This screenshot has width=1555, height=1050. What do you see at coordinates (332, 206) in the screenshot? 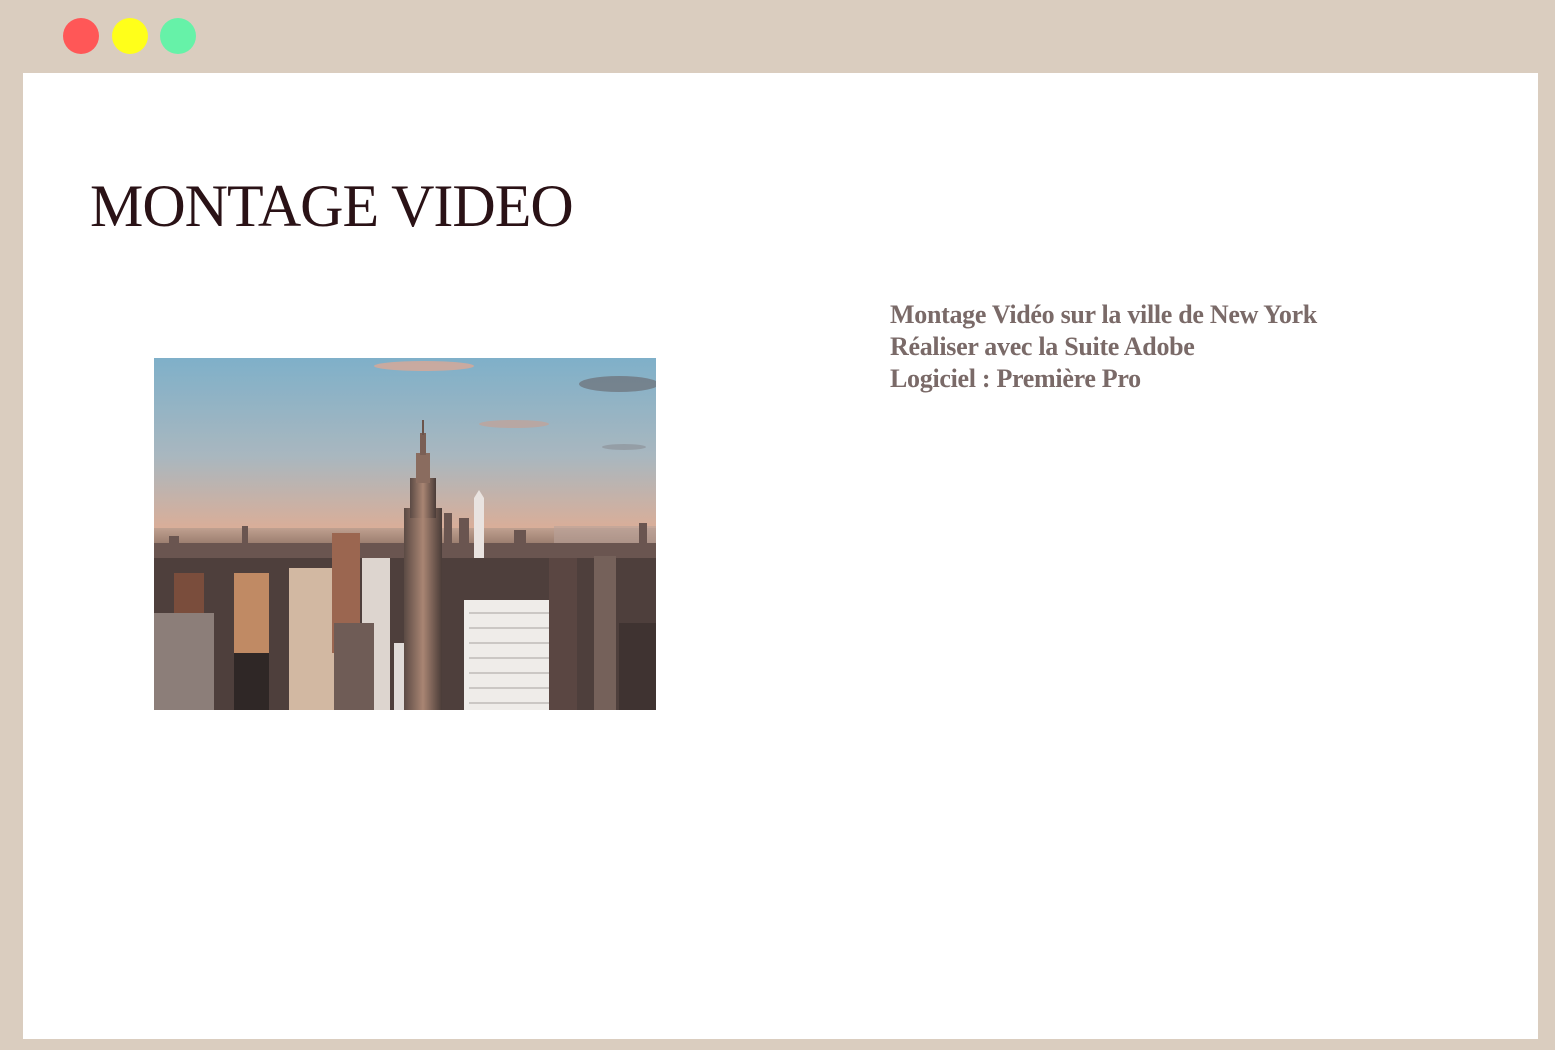
I see `page-title: MONTAGE VIDEO` at bounding box center [332, 206].